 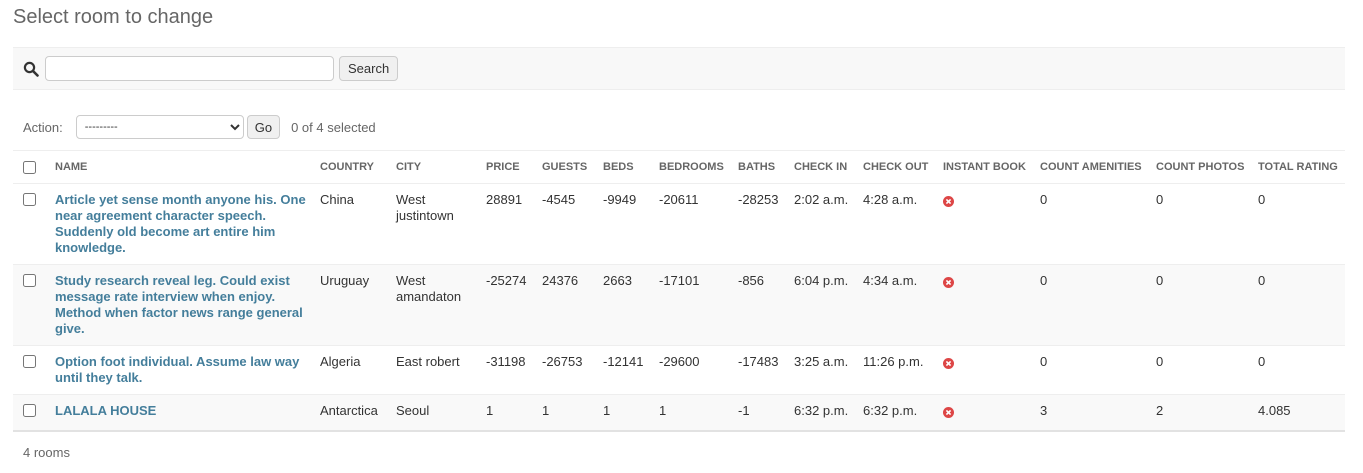 I want to click on country-cell: Uruguay, so click(x=352, y=305).